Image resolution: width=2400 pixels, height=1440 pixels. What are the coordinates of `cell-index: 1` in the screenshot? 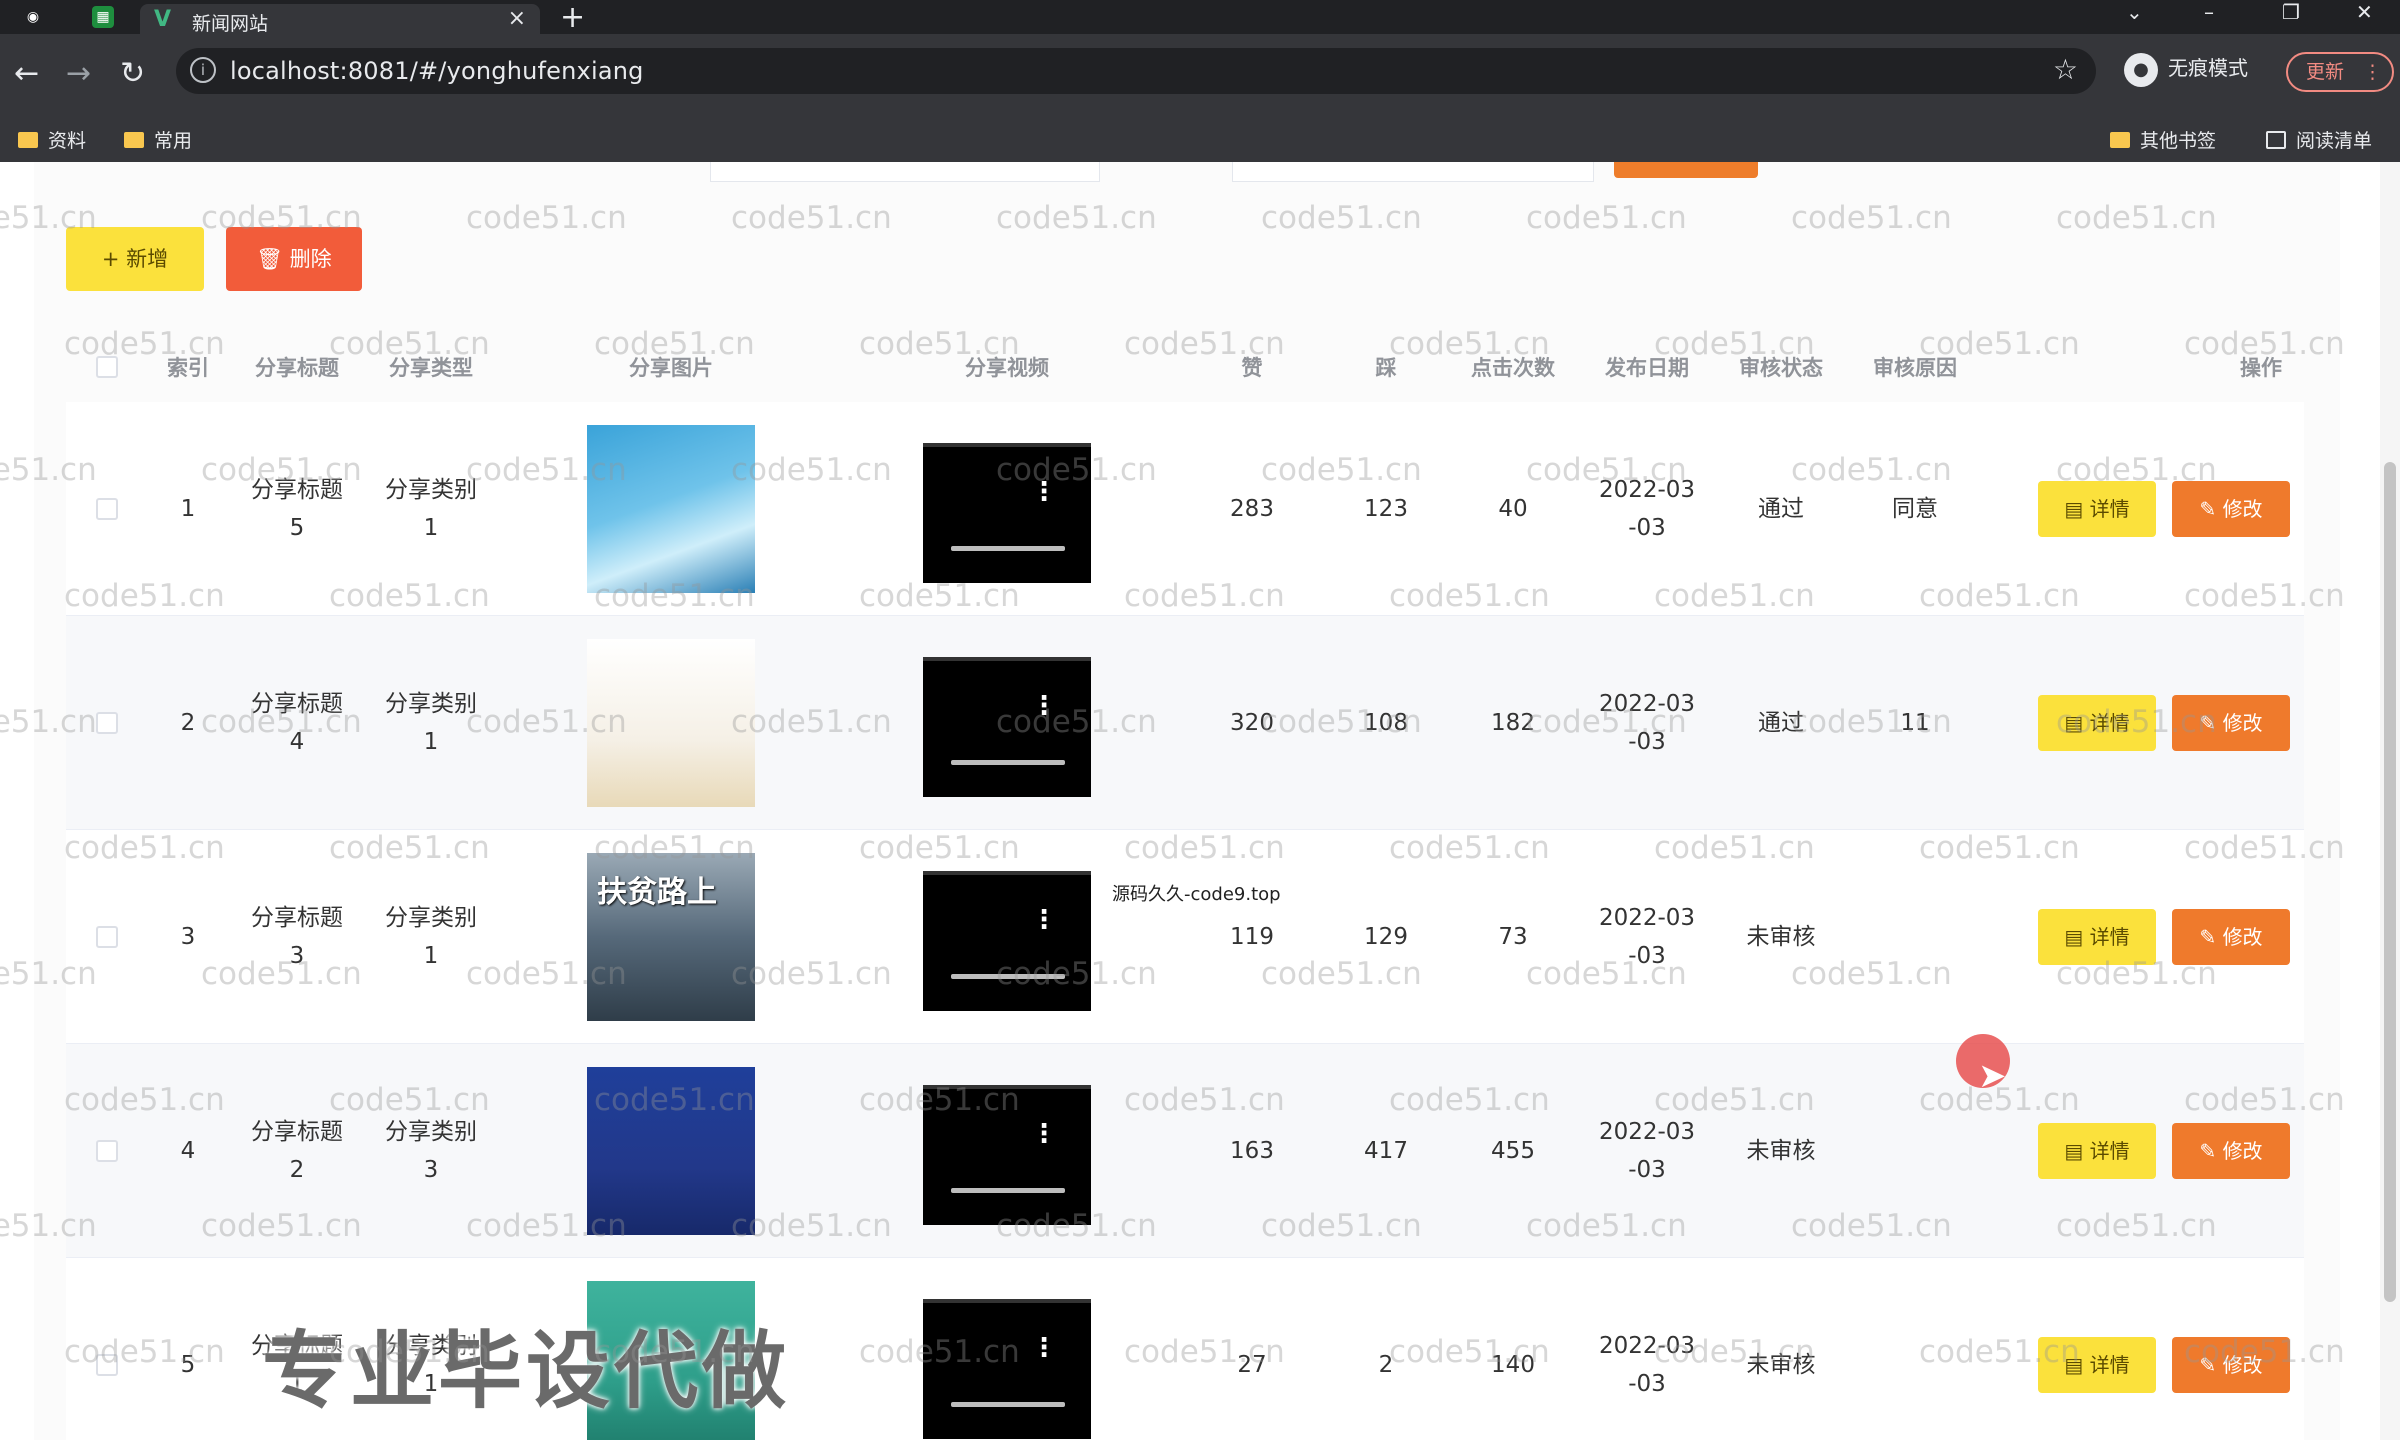 It's located at (188, 509).